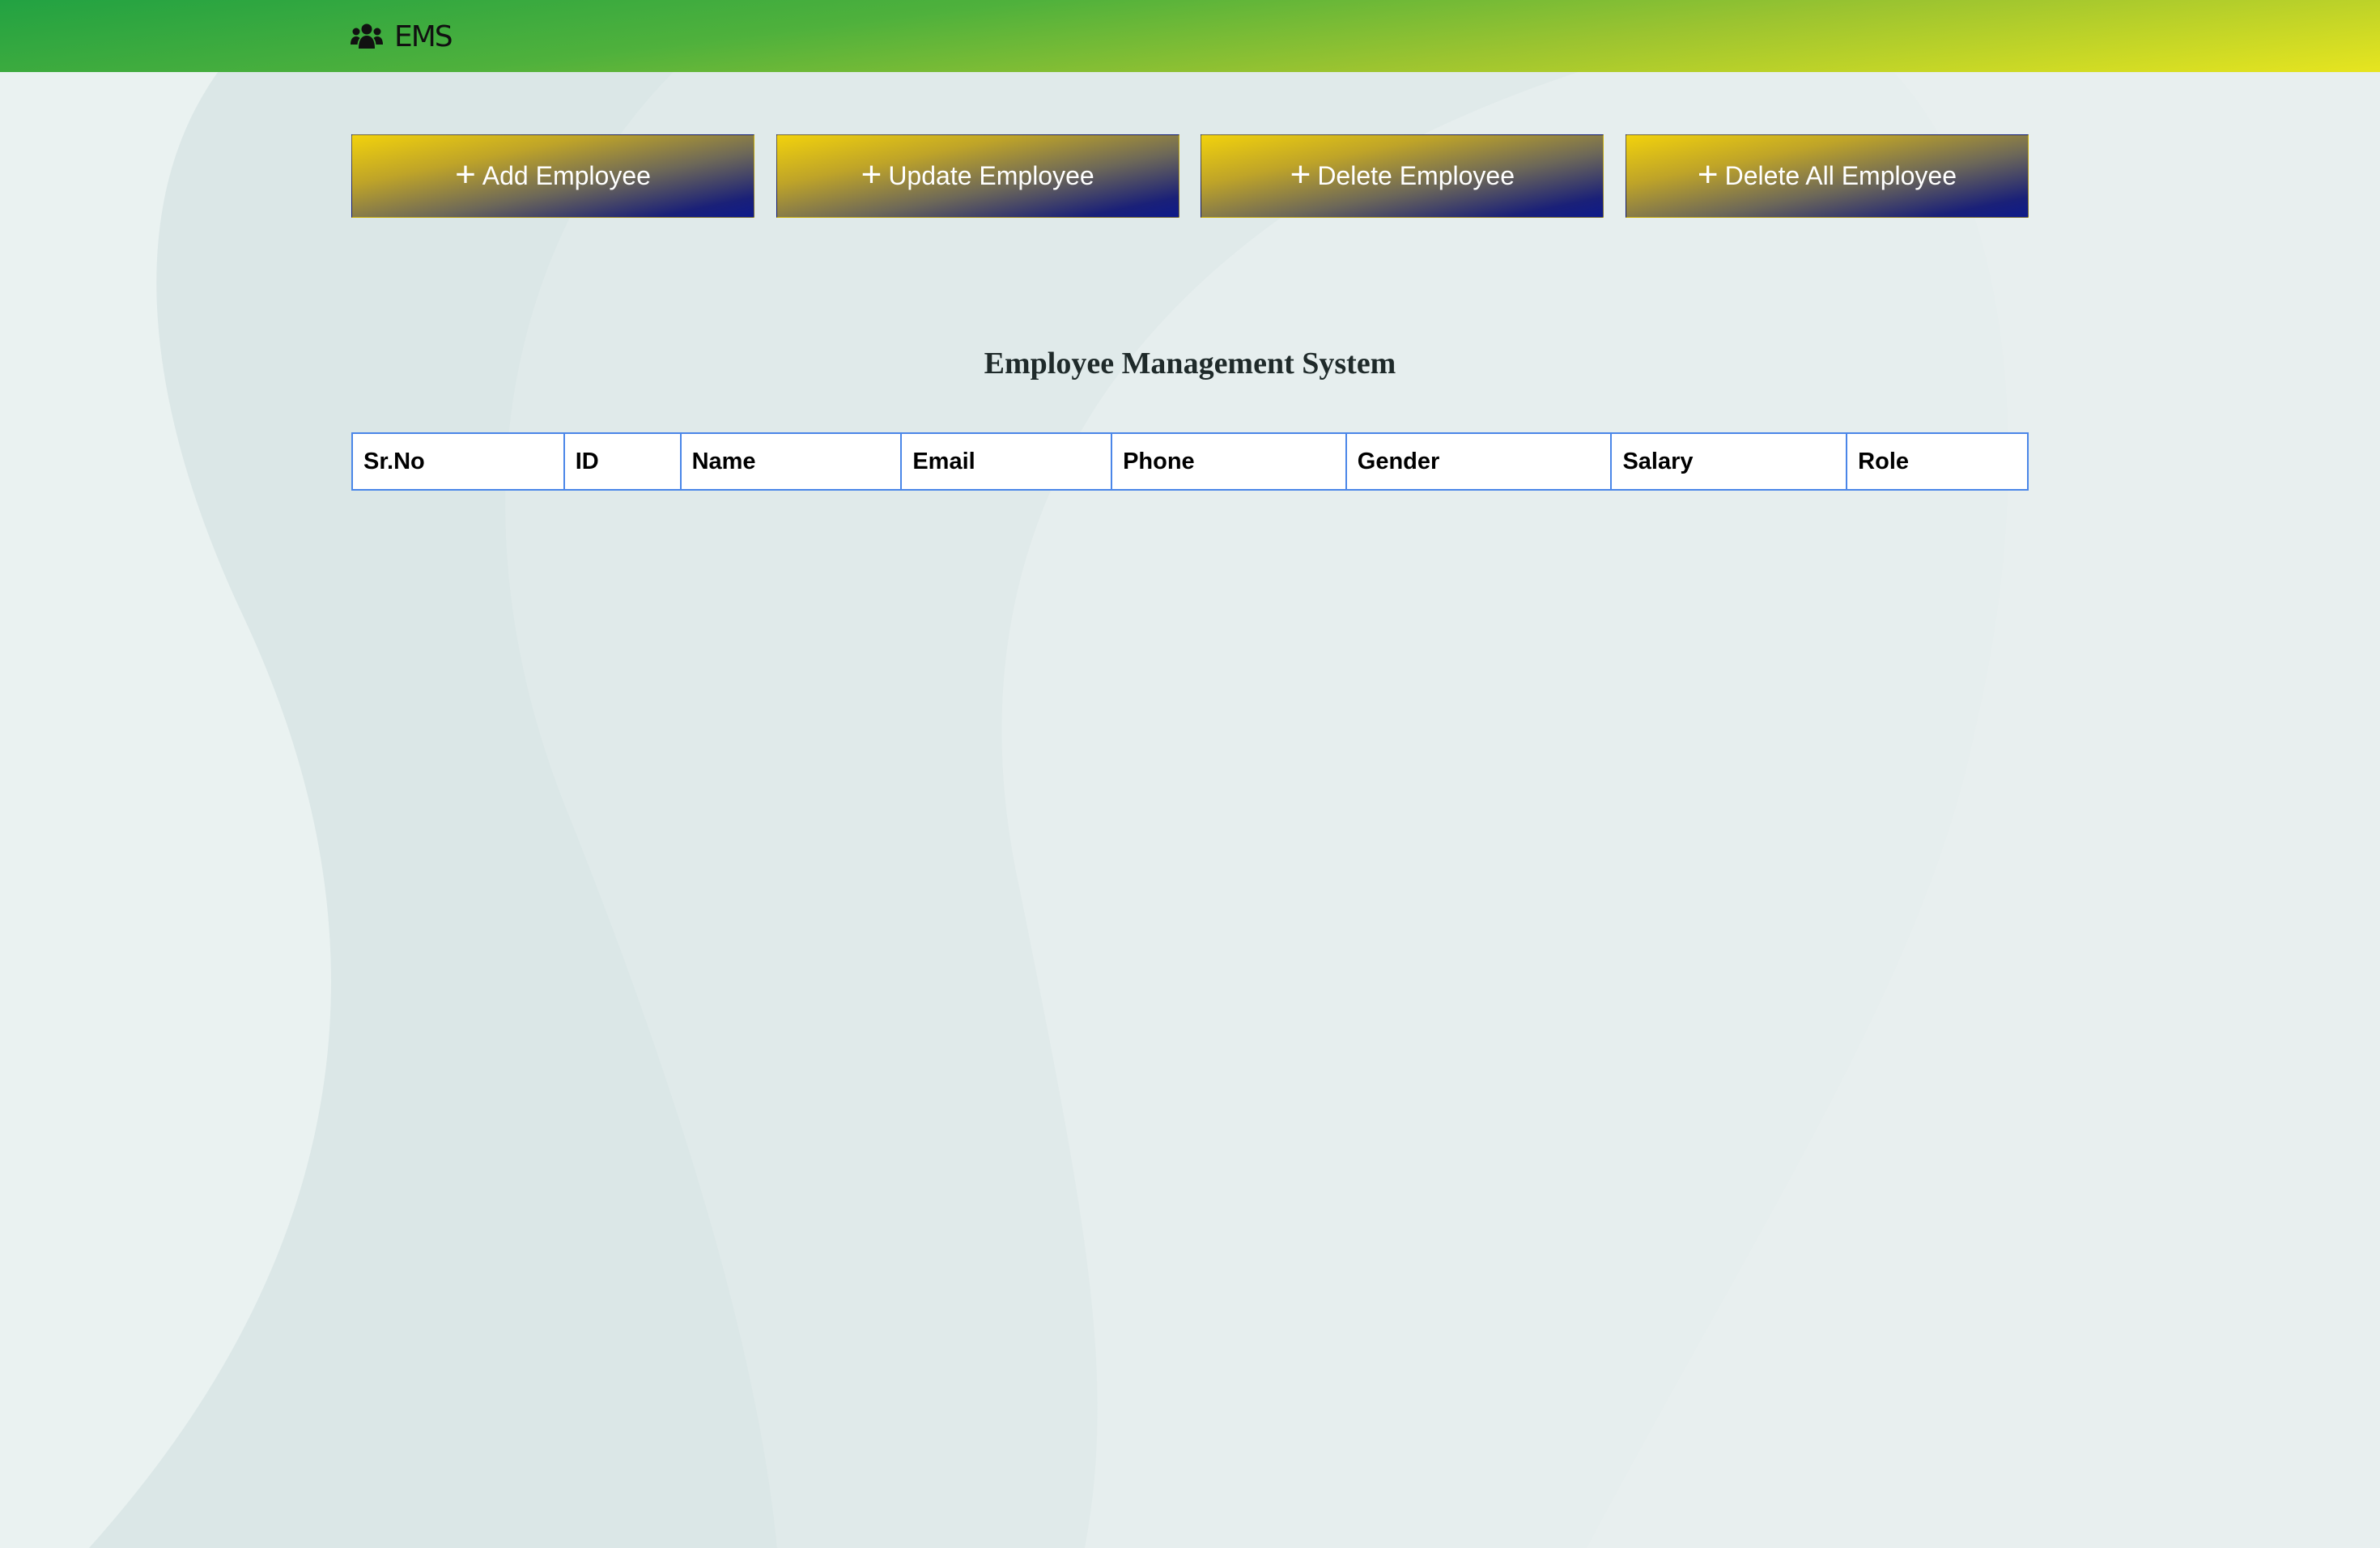 The image size is (2380, 1548). I want to click on brand-link: EMS, so click(402, 36).